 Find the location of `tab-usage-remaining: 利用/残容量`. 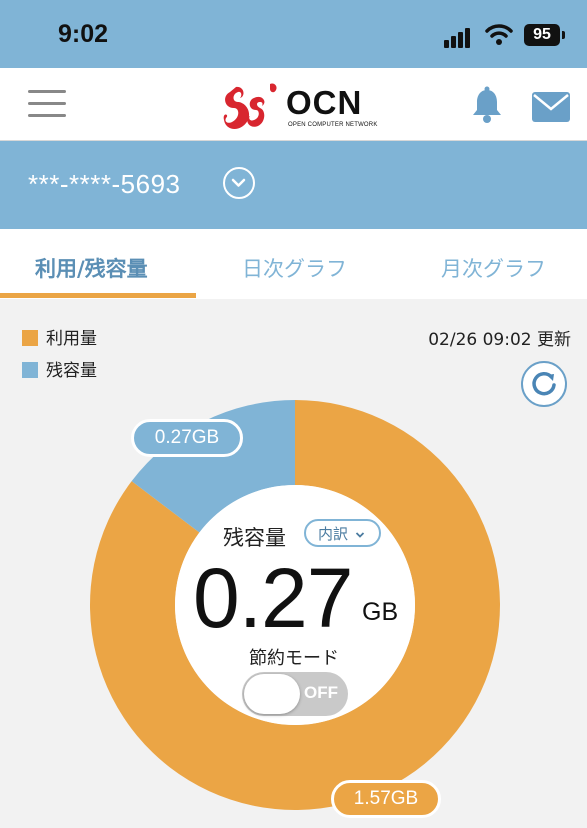

tab-usage-remaining: 利用/残容量 is located at coordinates (91, 268).